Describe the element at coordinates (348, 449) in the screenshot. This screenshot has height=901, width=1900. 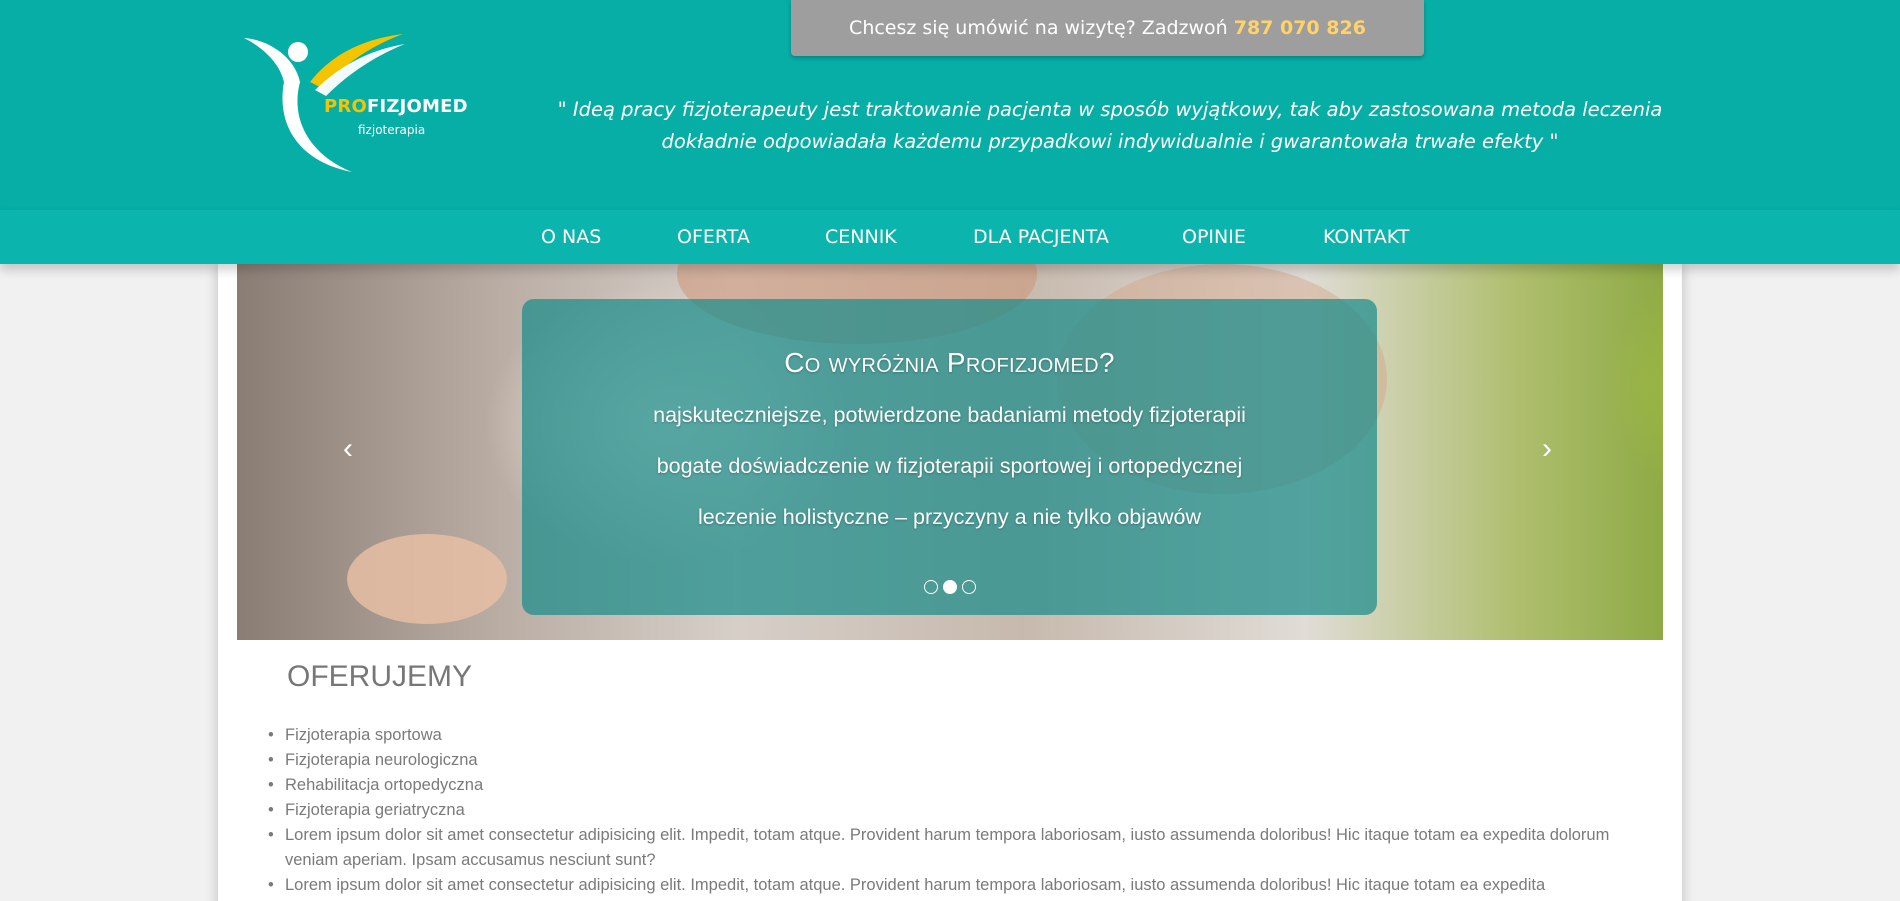
I see `slider-prev-button: ‹` at that location.